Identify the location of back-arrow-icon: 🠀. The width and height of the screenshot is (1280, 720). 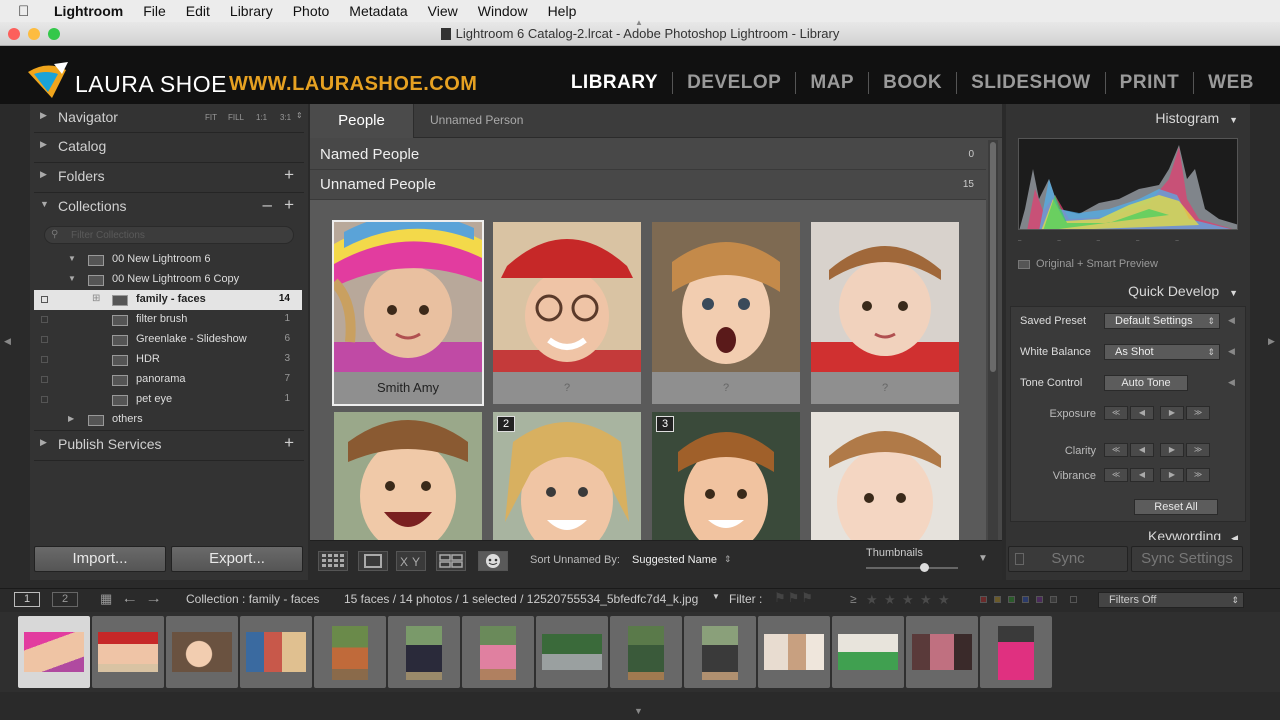
(129, 602).